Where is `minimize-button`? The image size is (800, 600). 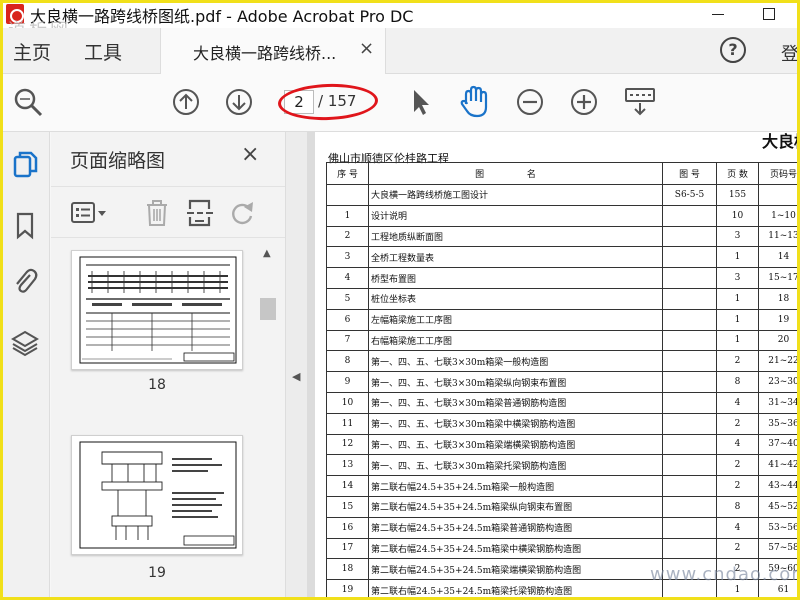
minimize-button is located at coordinates (719, 14).